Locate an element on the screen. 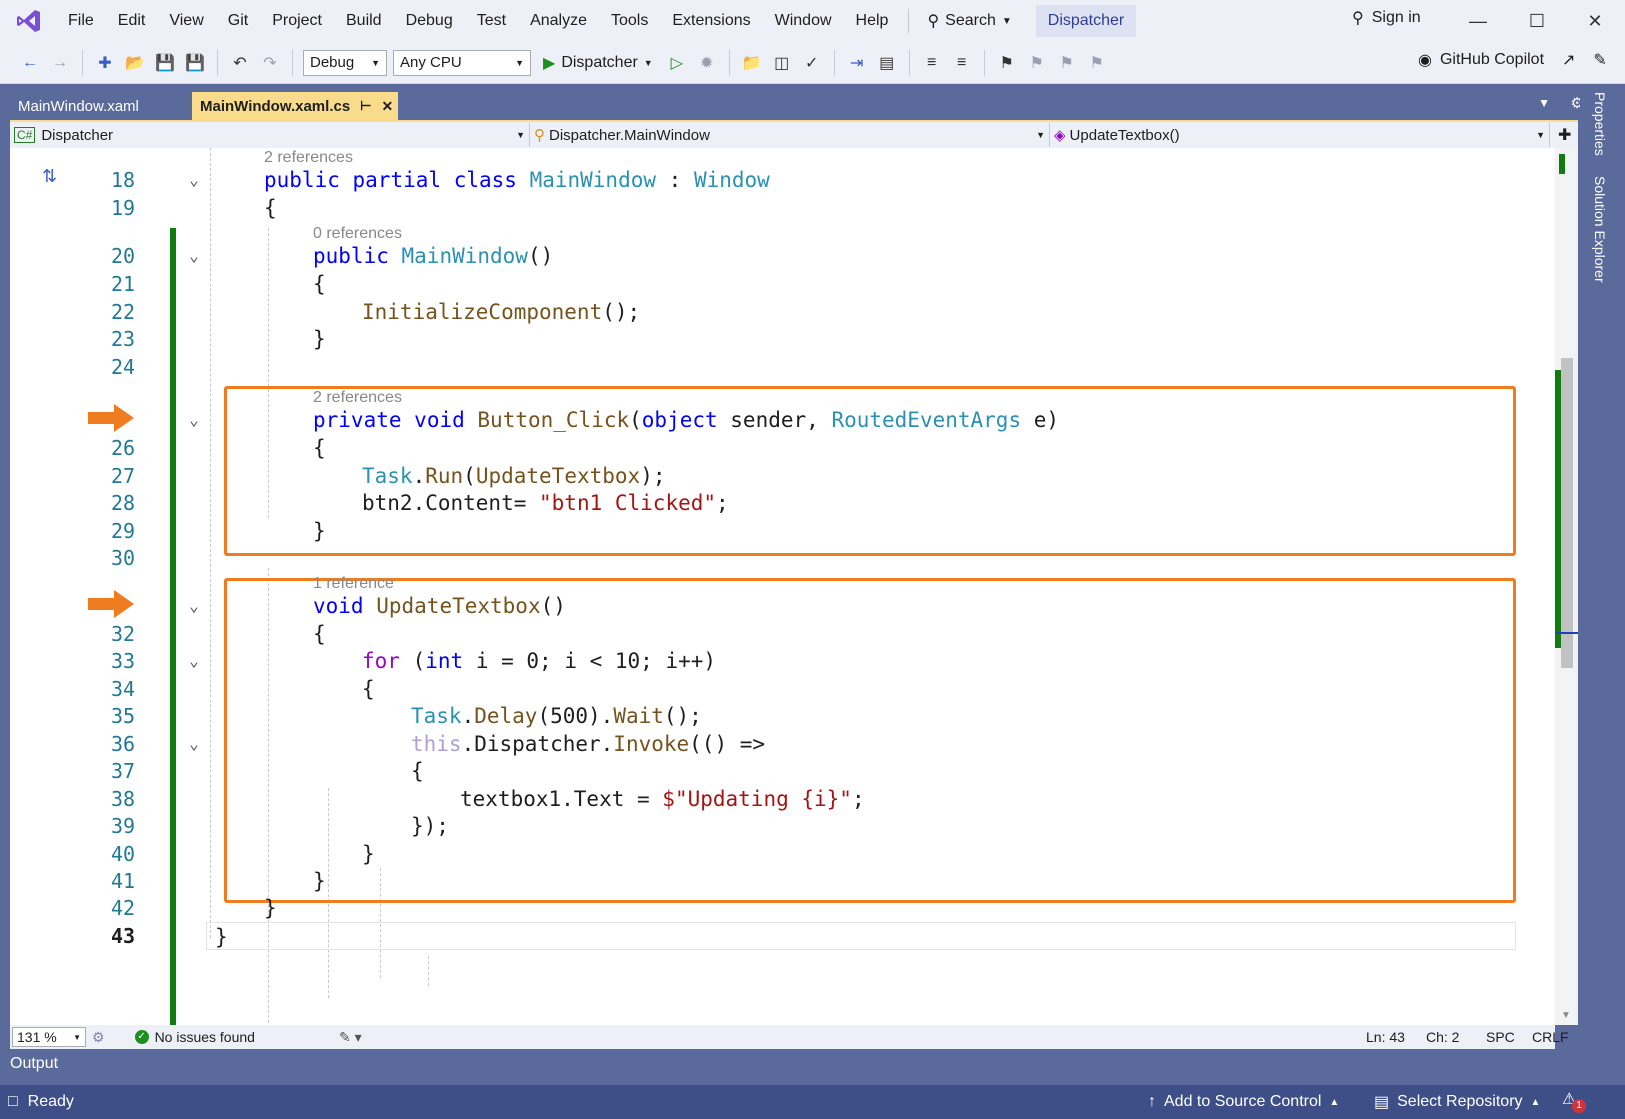  bookmark-icon: ⚑ is located at coordinates (1007, 63).